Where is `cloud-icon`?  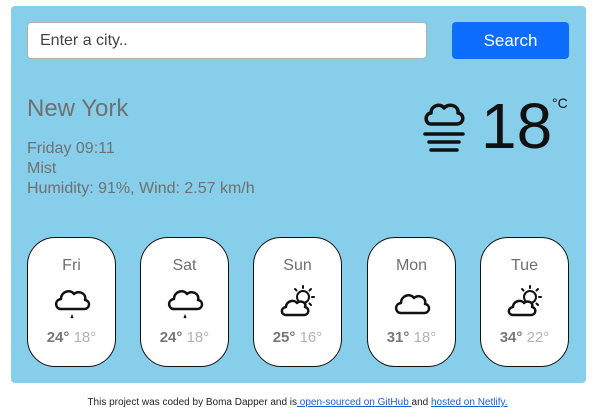
cloud-icon is located at coordinates (412, 304).